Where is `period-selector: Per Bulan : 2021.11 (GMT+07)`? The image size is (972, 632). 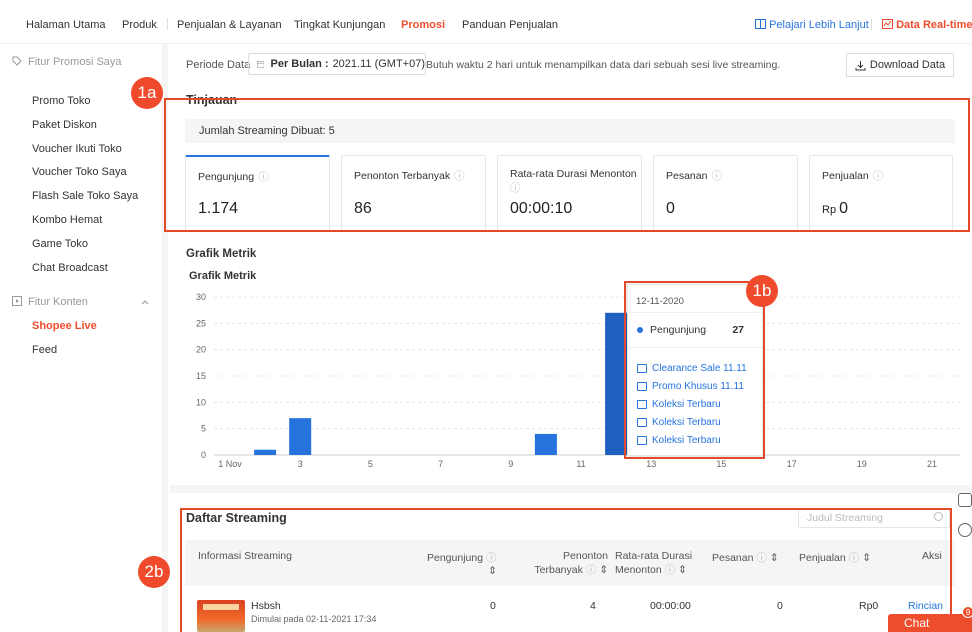
period-selector: Per Bulan : 2021.11 (GMT+07) is located at coordinates (337, 64).